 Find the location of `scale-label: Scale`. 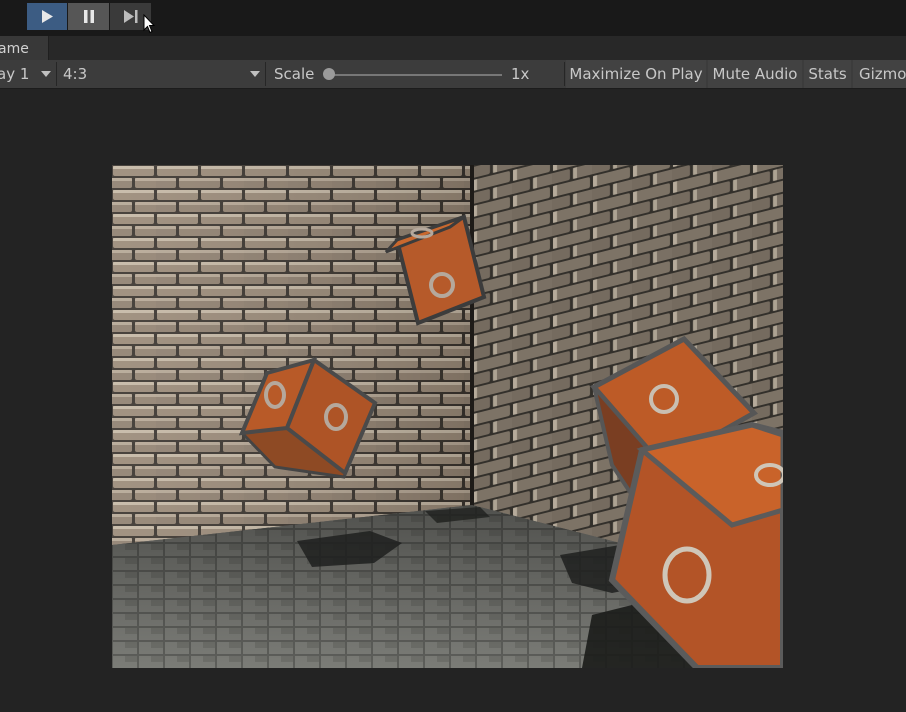

scale-label: Scale is located at coordinates (294, 74).